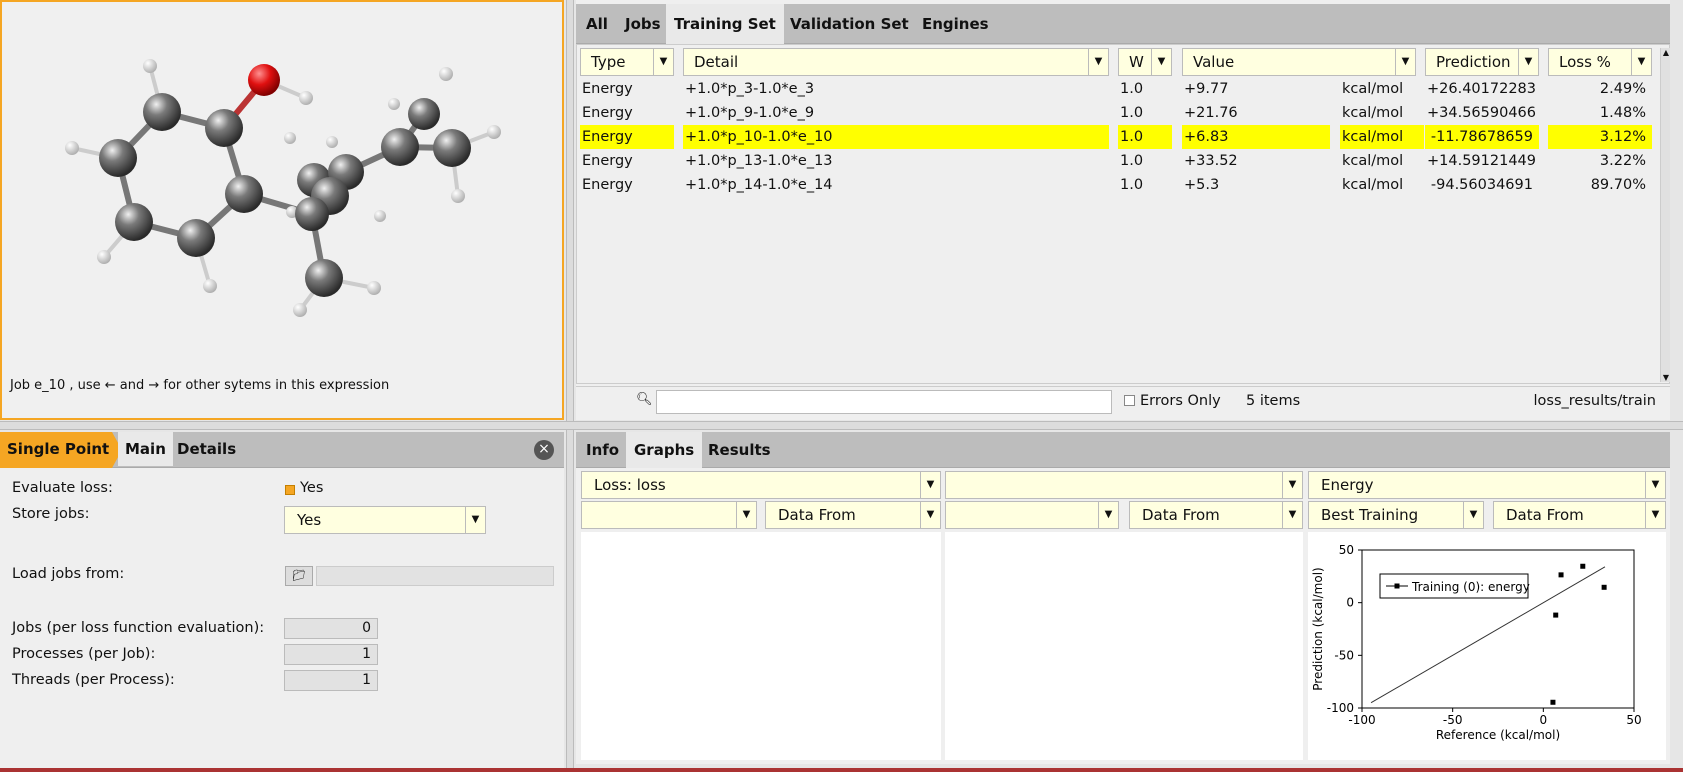 The height and width of the screenshot is (772, 1683). What do you see at coordinates (1340, 708) in the screenshot?
I see `y-tick-label: -100` at bounding box center [1340, 708].